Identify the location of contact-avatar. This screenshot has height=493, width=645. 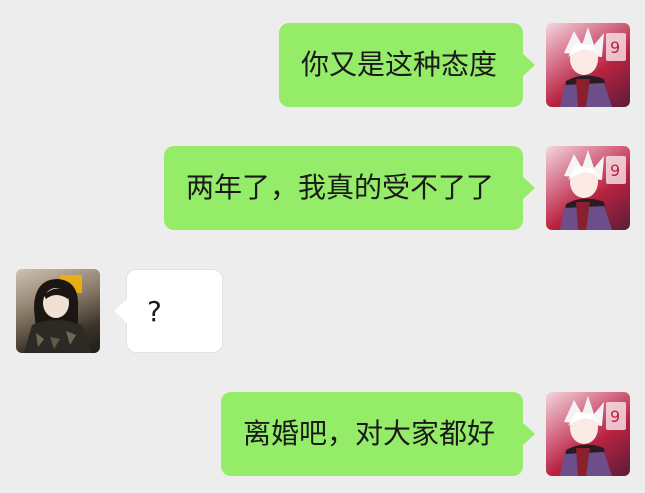
(58, 311).